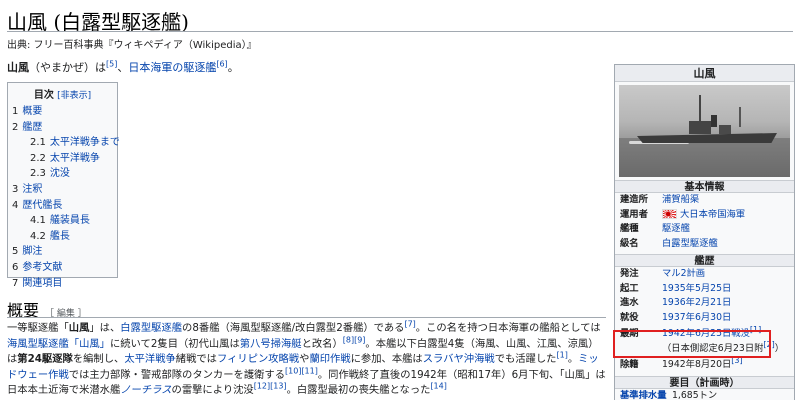 This screenshot has height=400, width=800. I want to click on row-value: 1942年8月20日[3], so click(728, 364).